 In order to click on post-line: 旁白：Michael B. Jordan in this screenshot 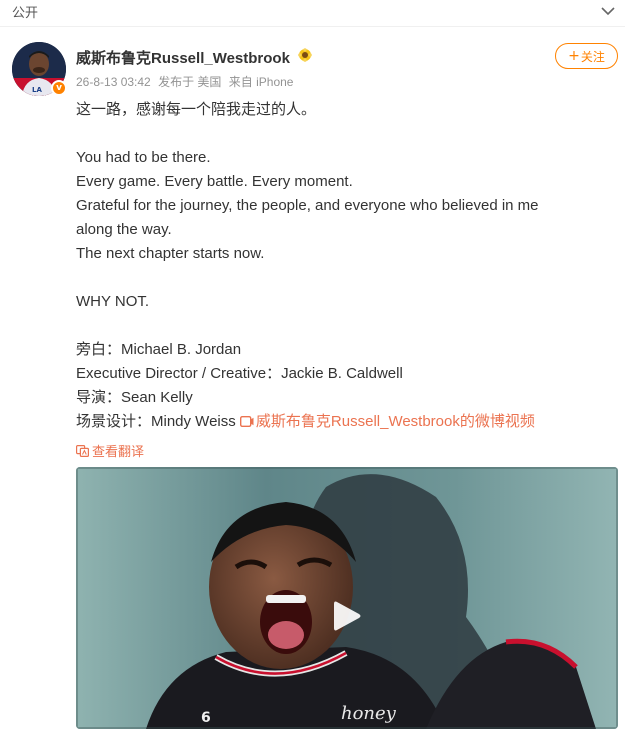, I will do `click(159, 349)`.